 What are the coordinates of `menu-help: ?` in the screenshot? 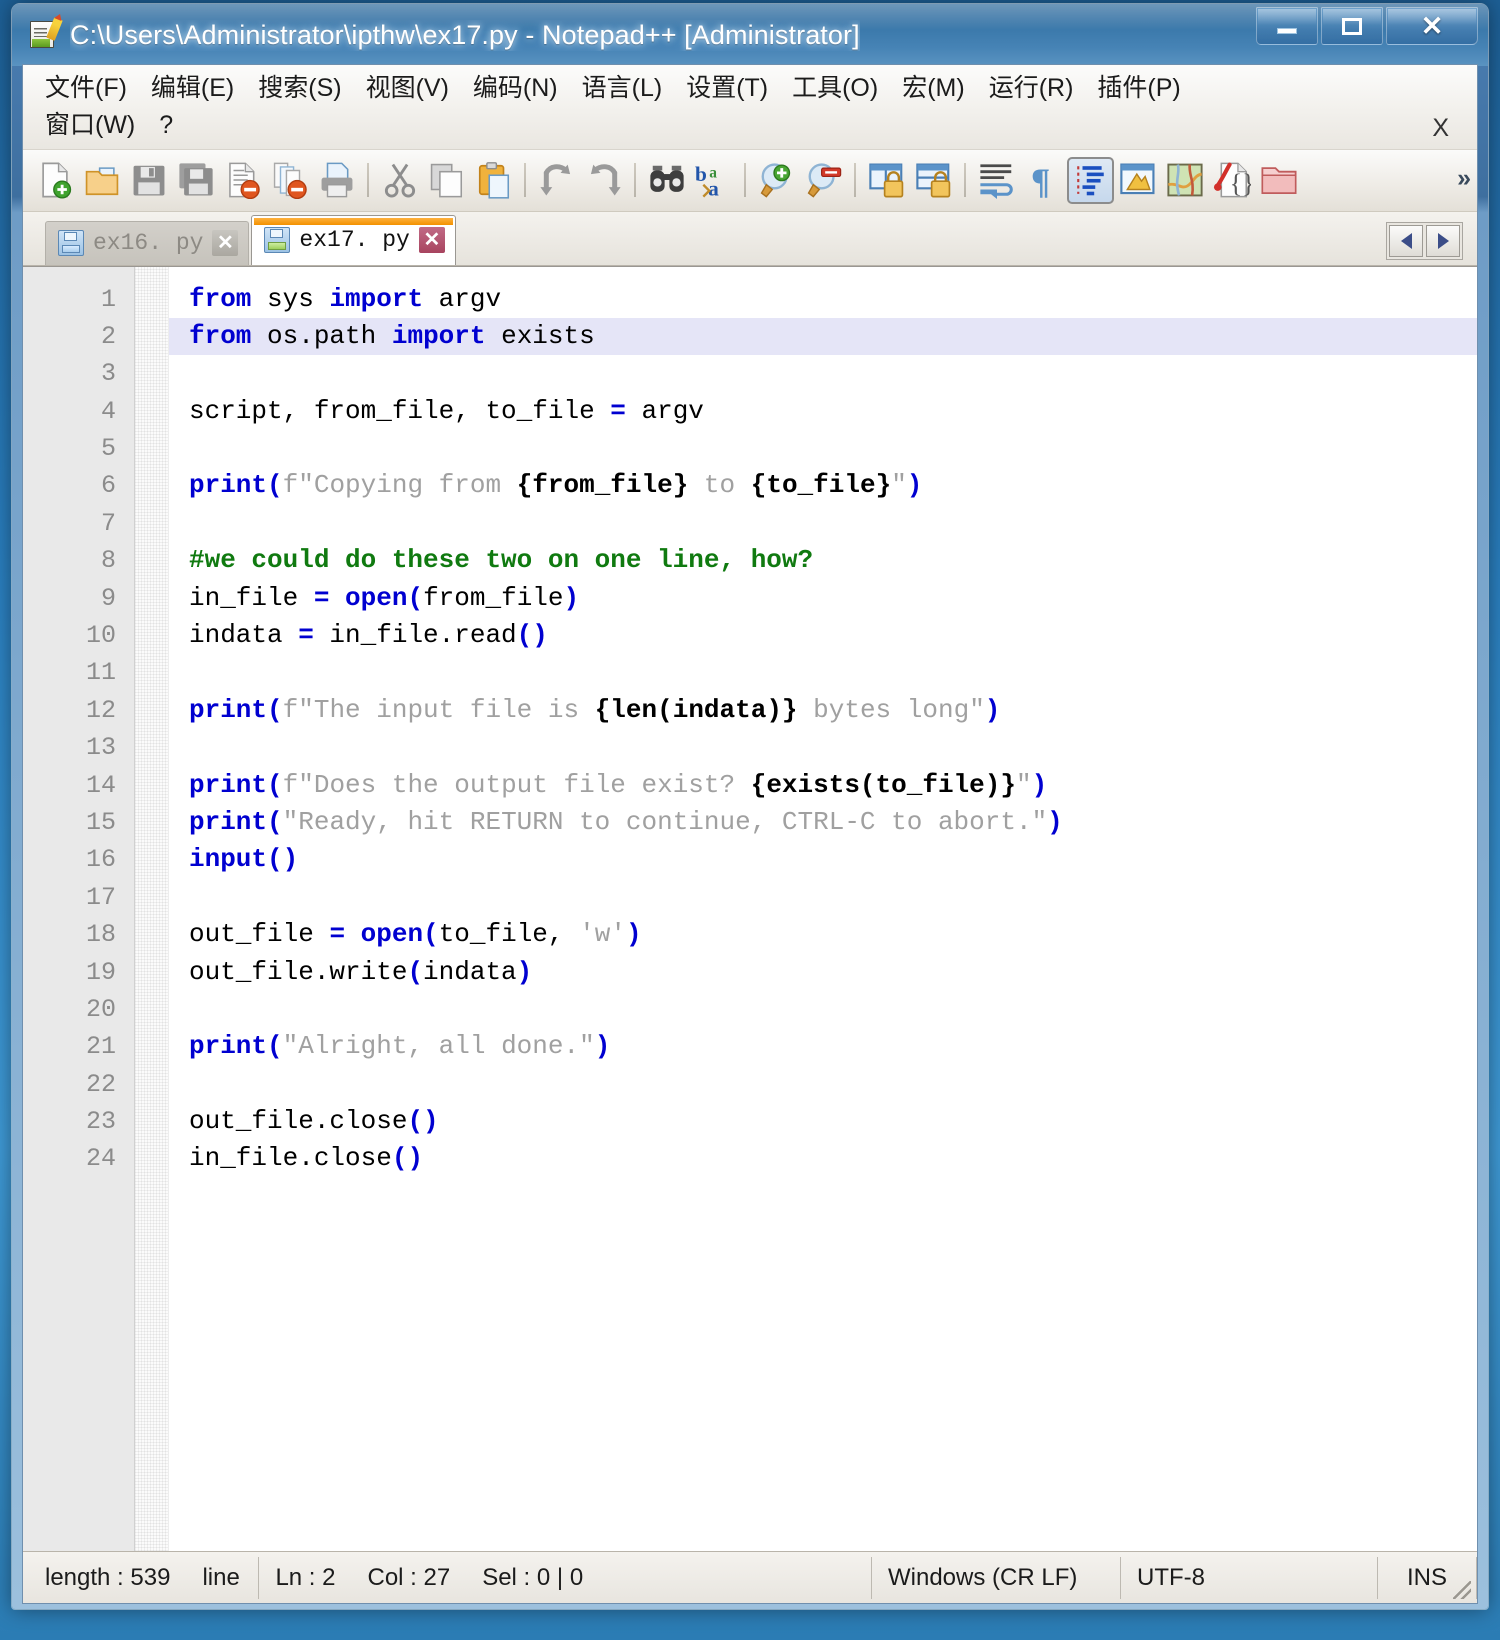 It's located at (166, 126).